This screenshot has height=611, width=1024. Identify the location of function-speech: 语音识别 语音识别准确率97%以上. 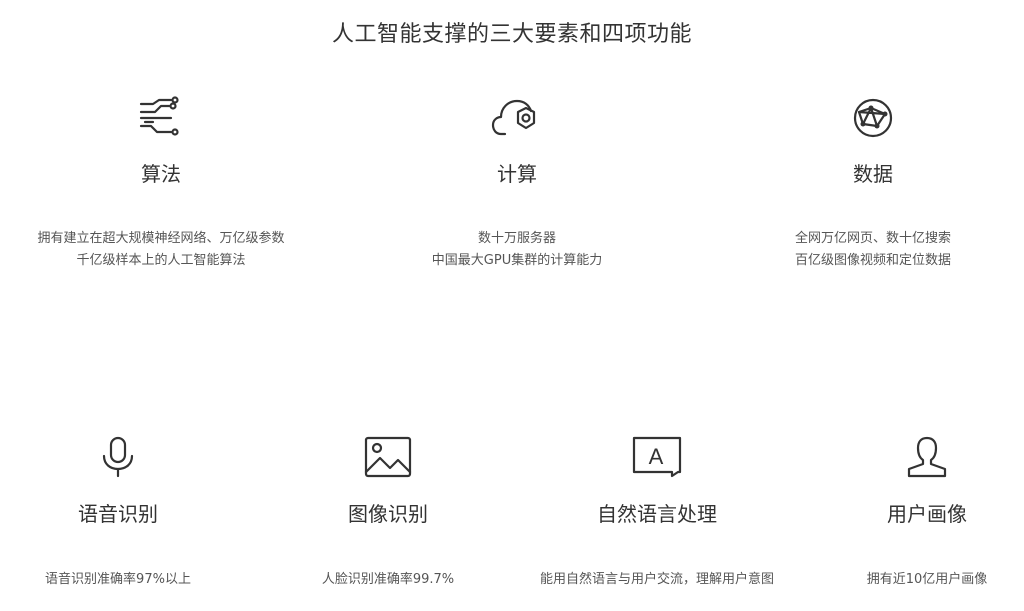
(118, 513).